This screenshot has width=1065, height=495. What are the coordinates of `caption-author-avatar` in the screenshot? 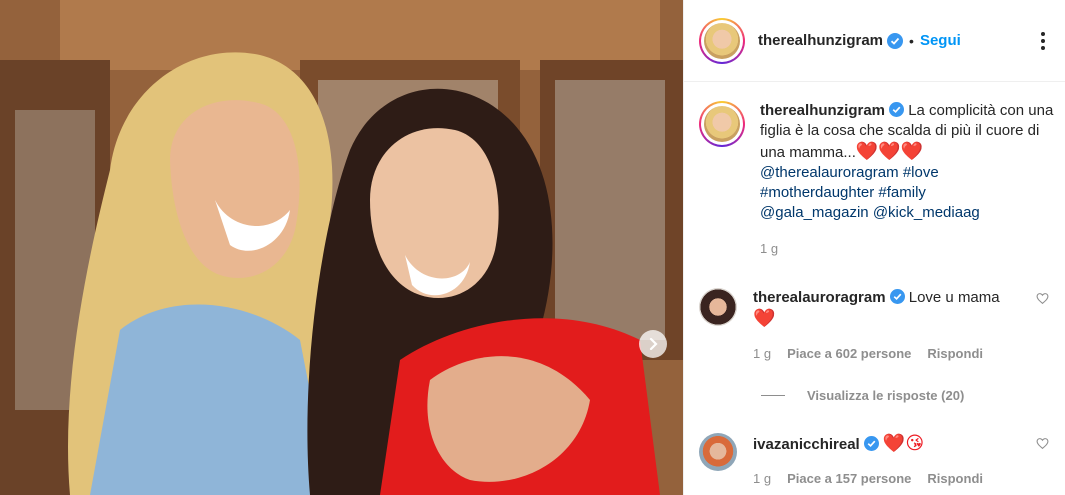 It's located at (722, 124).